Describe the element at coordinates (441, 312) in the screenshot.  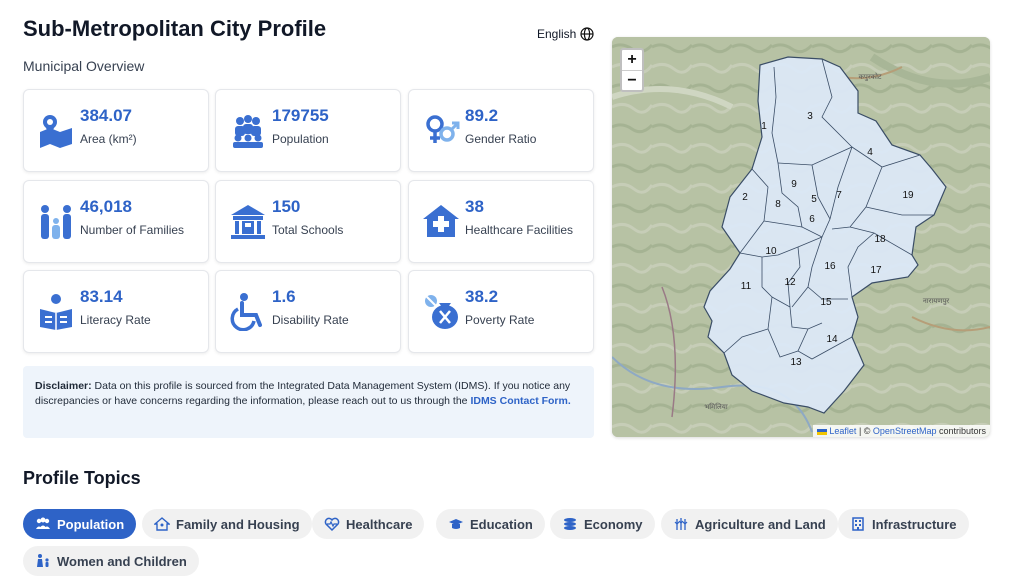
I see `money-bag-icon` at that location.